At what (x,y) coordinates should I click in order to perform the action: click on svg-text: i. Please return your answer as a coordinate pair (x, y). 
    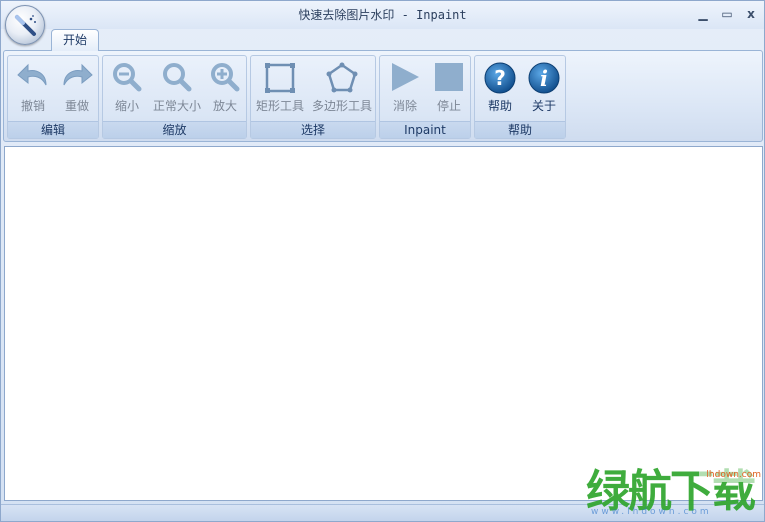
    Looking at the image, I should click on (544, 78).